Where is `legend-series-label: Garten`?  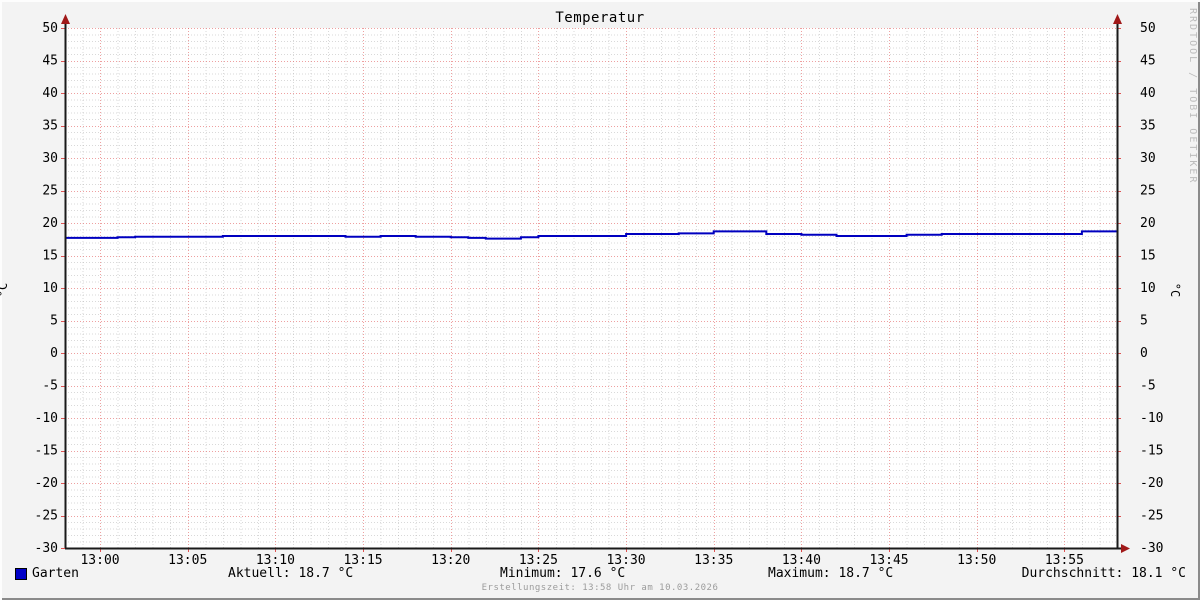 legend-series-label: Garten is located at coordinates (55, 573).